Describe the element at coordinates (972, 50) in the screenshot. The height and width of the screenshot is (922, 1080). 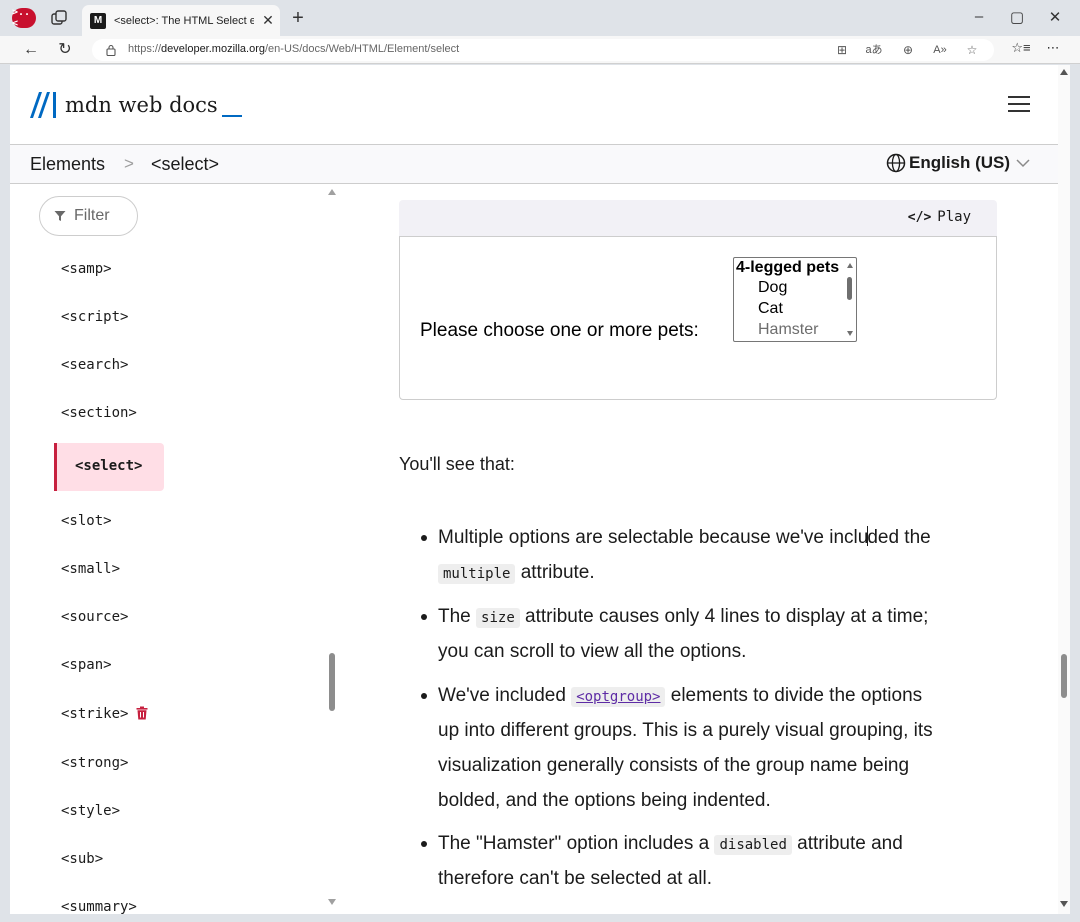
I see `star-icon: ☆` at that location.